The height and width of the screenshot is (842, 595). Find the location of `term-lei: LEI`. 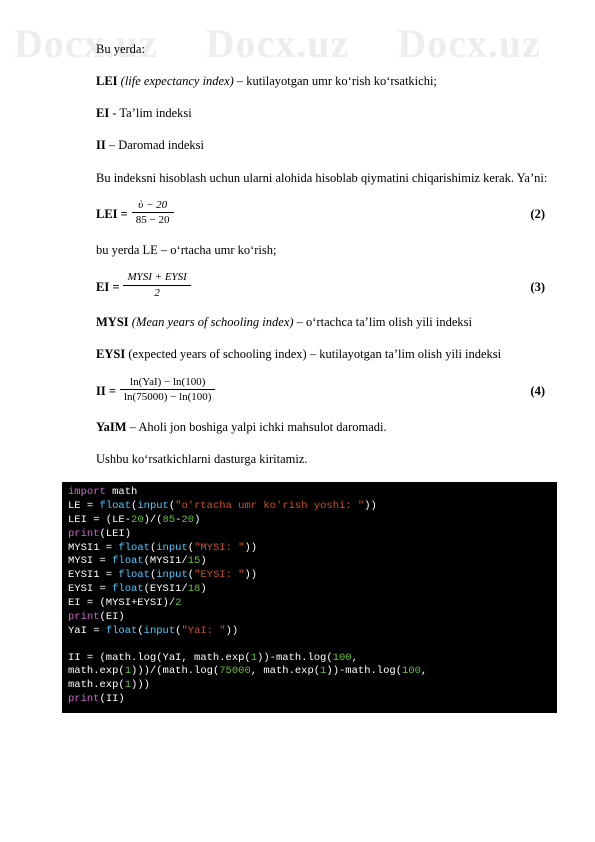

term-lei: LEI is located at coordinates (107, 81).